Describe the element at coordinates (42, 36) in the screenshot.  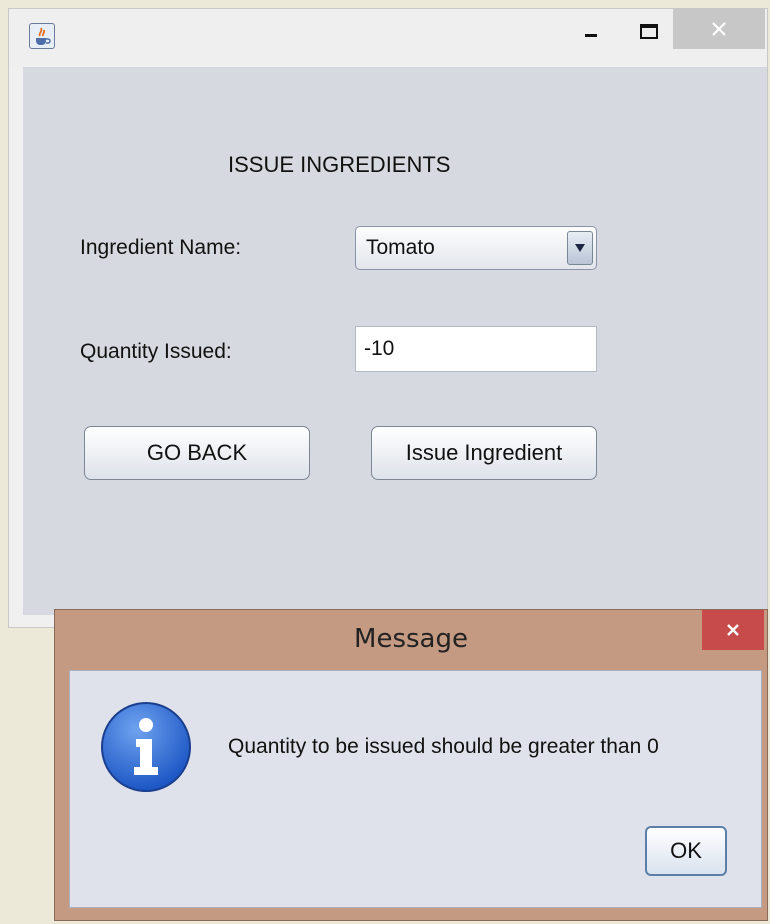
I see `java-cup-icon` at that location.